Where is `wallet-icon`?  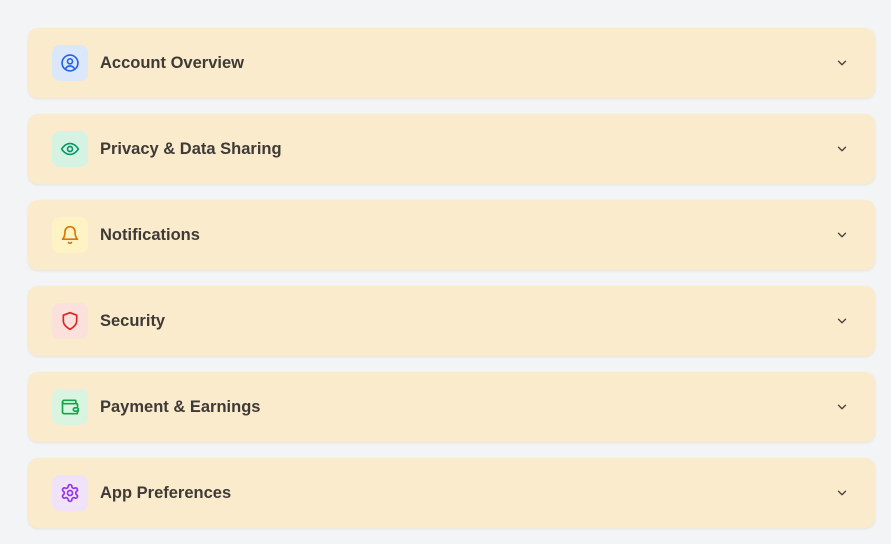
wallet-icon is located at coordinates (70, 407).